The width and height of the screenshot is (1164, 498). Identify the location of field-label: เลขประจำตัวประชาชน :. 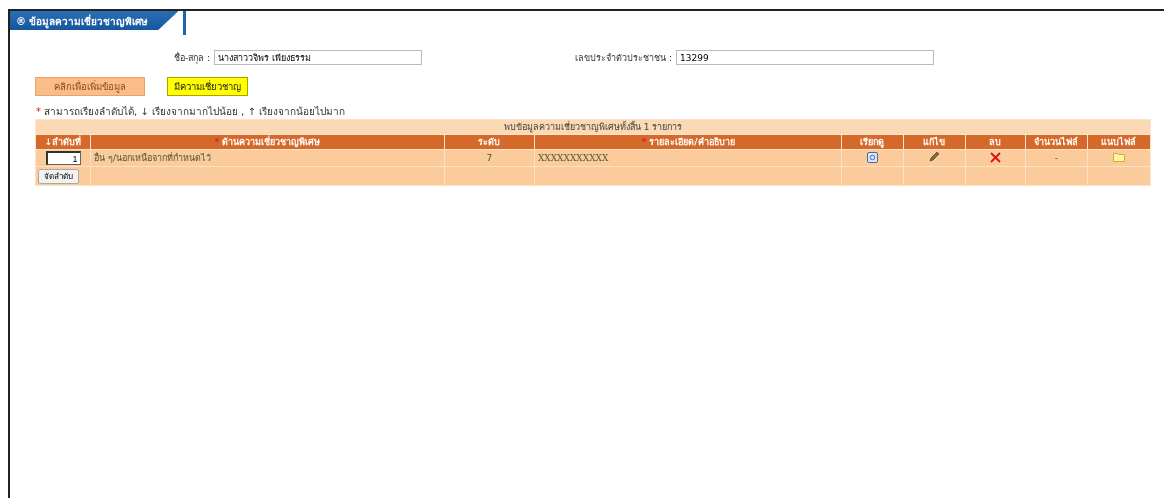
(623, 58).